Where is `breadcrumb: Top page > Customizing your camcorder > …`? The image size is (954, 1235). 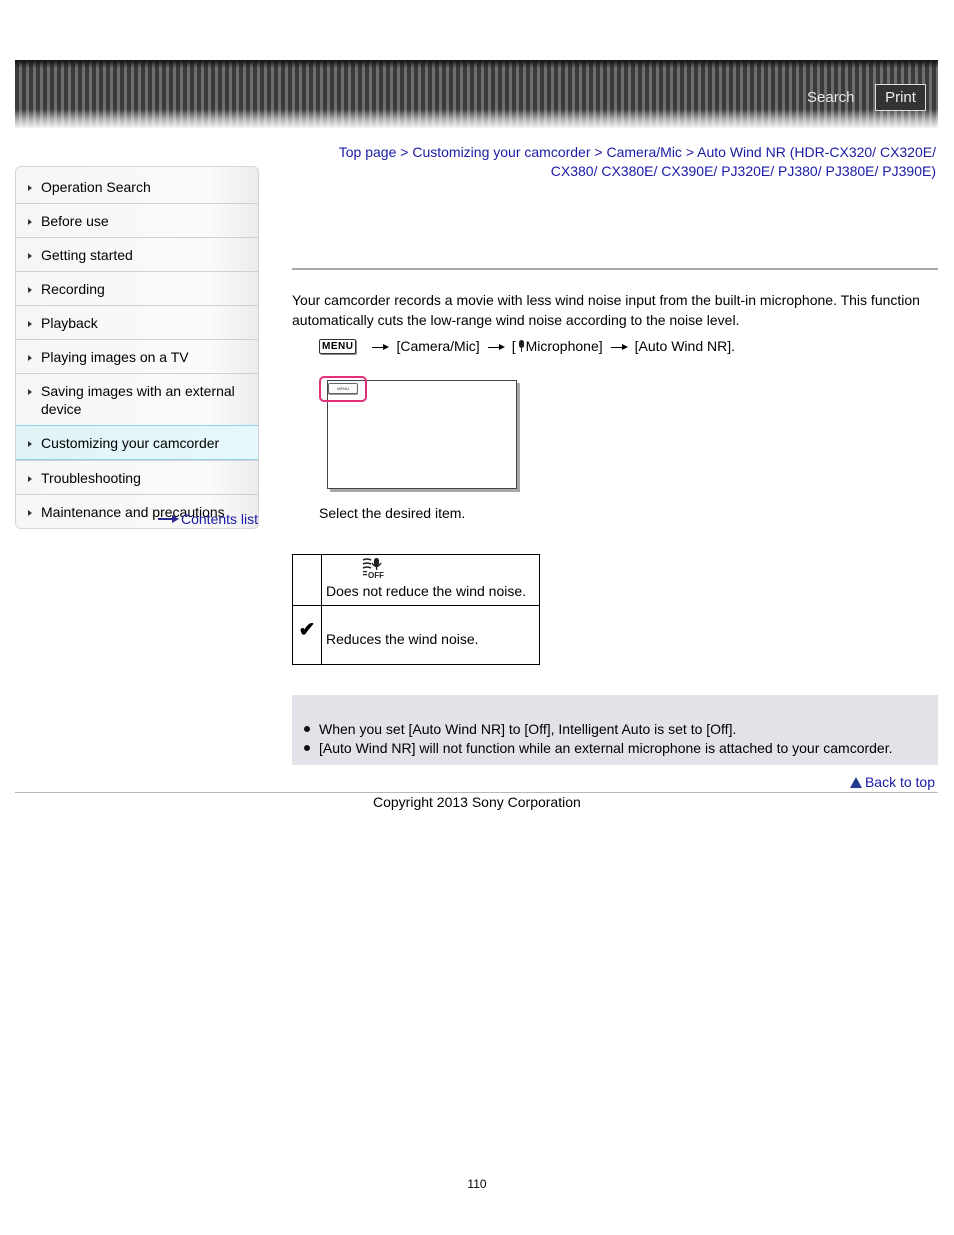
breadcrumb: Top page > Customizing your camcorder > … is located at coordinates (626, 162).